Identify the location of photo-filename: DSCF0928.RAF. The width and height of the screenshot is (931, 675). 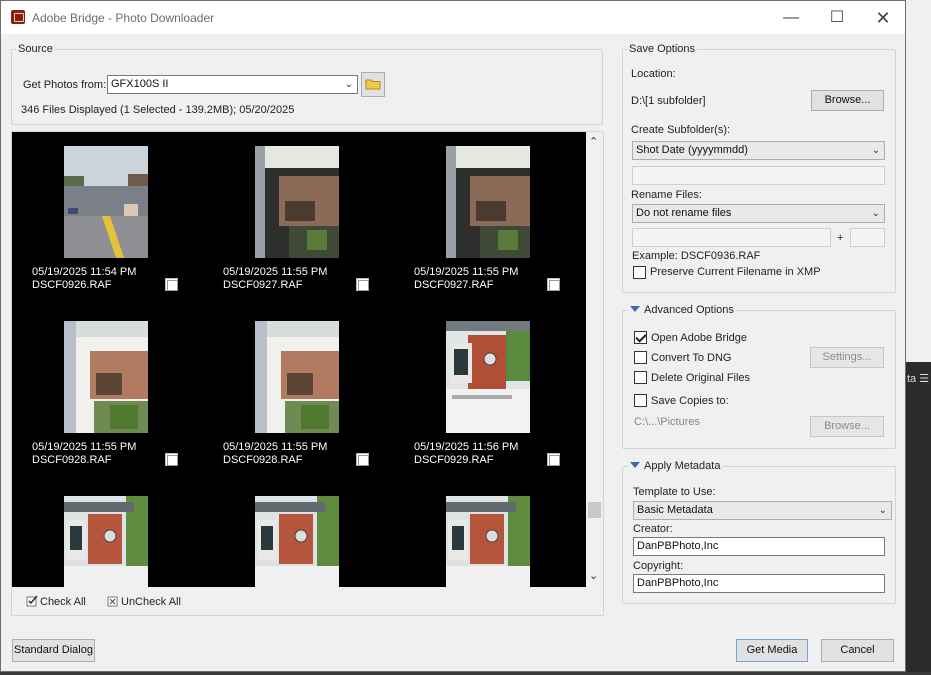
(72, 460).